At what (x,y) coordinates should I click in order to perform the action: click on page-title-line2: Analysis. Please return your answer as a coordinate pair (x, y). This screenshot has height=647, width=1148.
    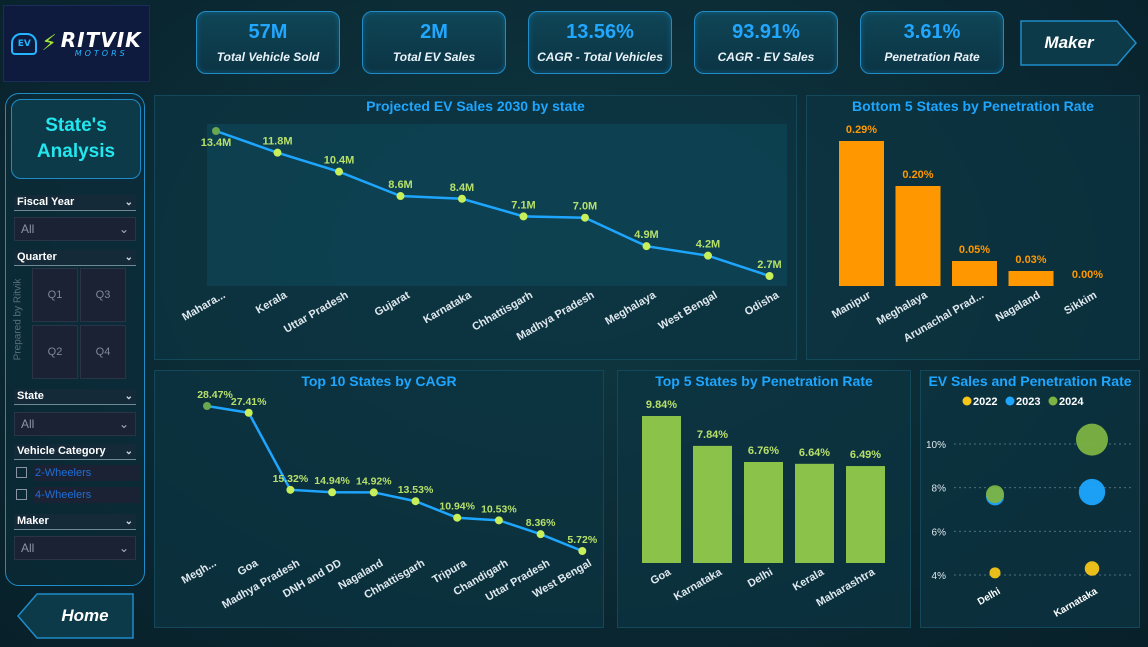
    Looking at the image, I should click on (76, 151).